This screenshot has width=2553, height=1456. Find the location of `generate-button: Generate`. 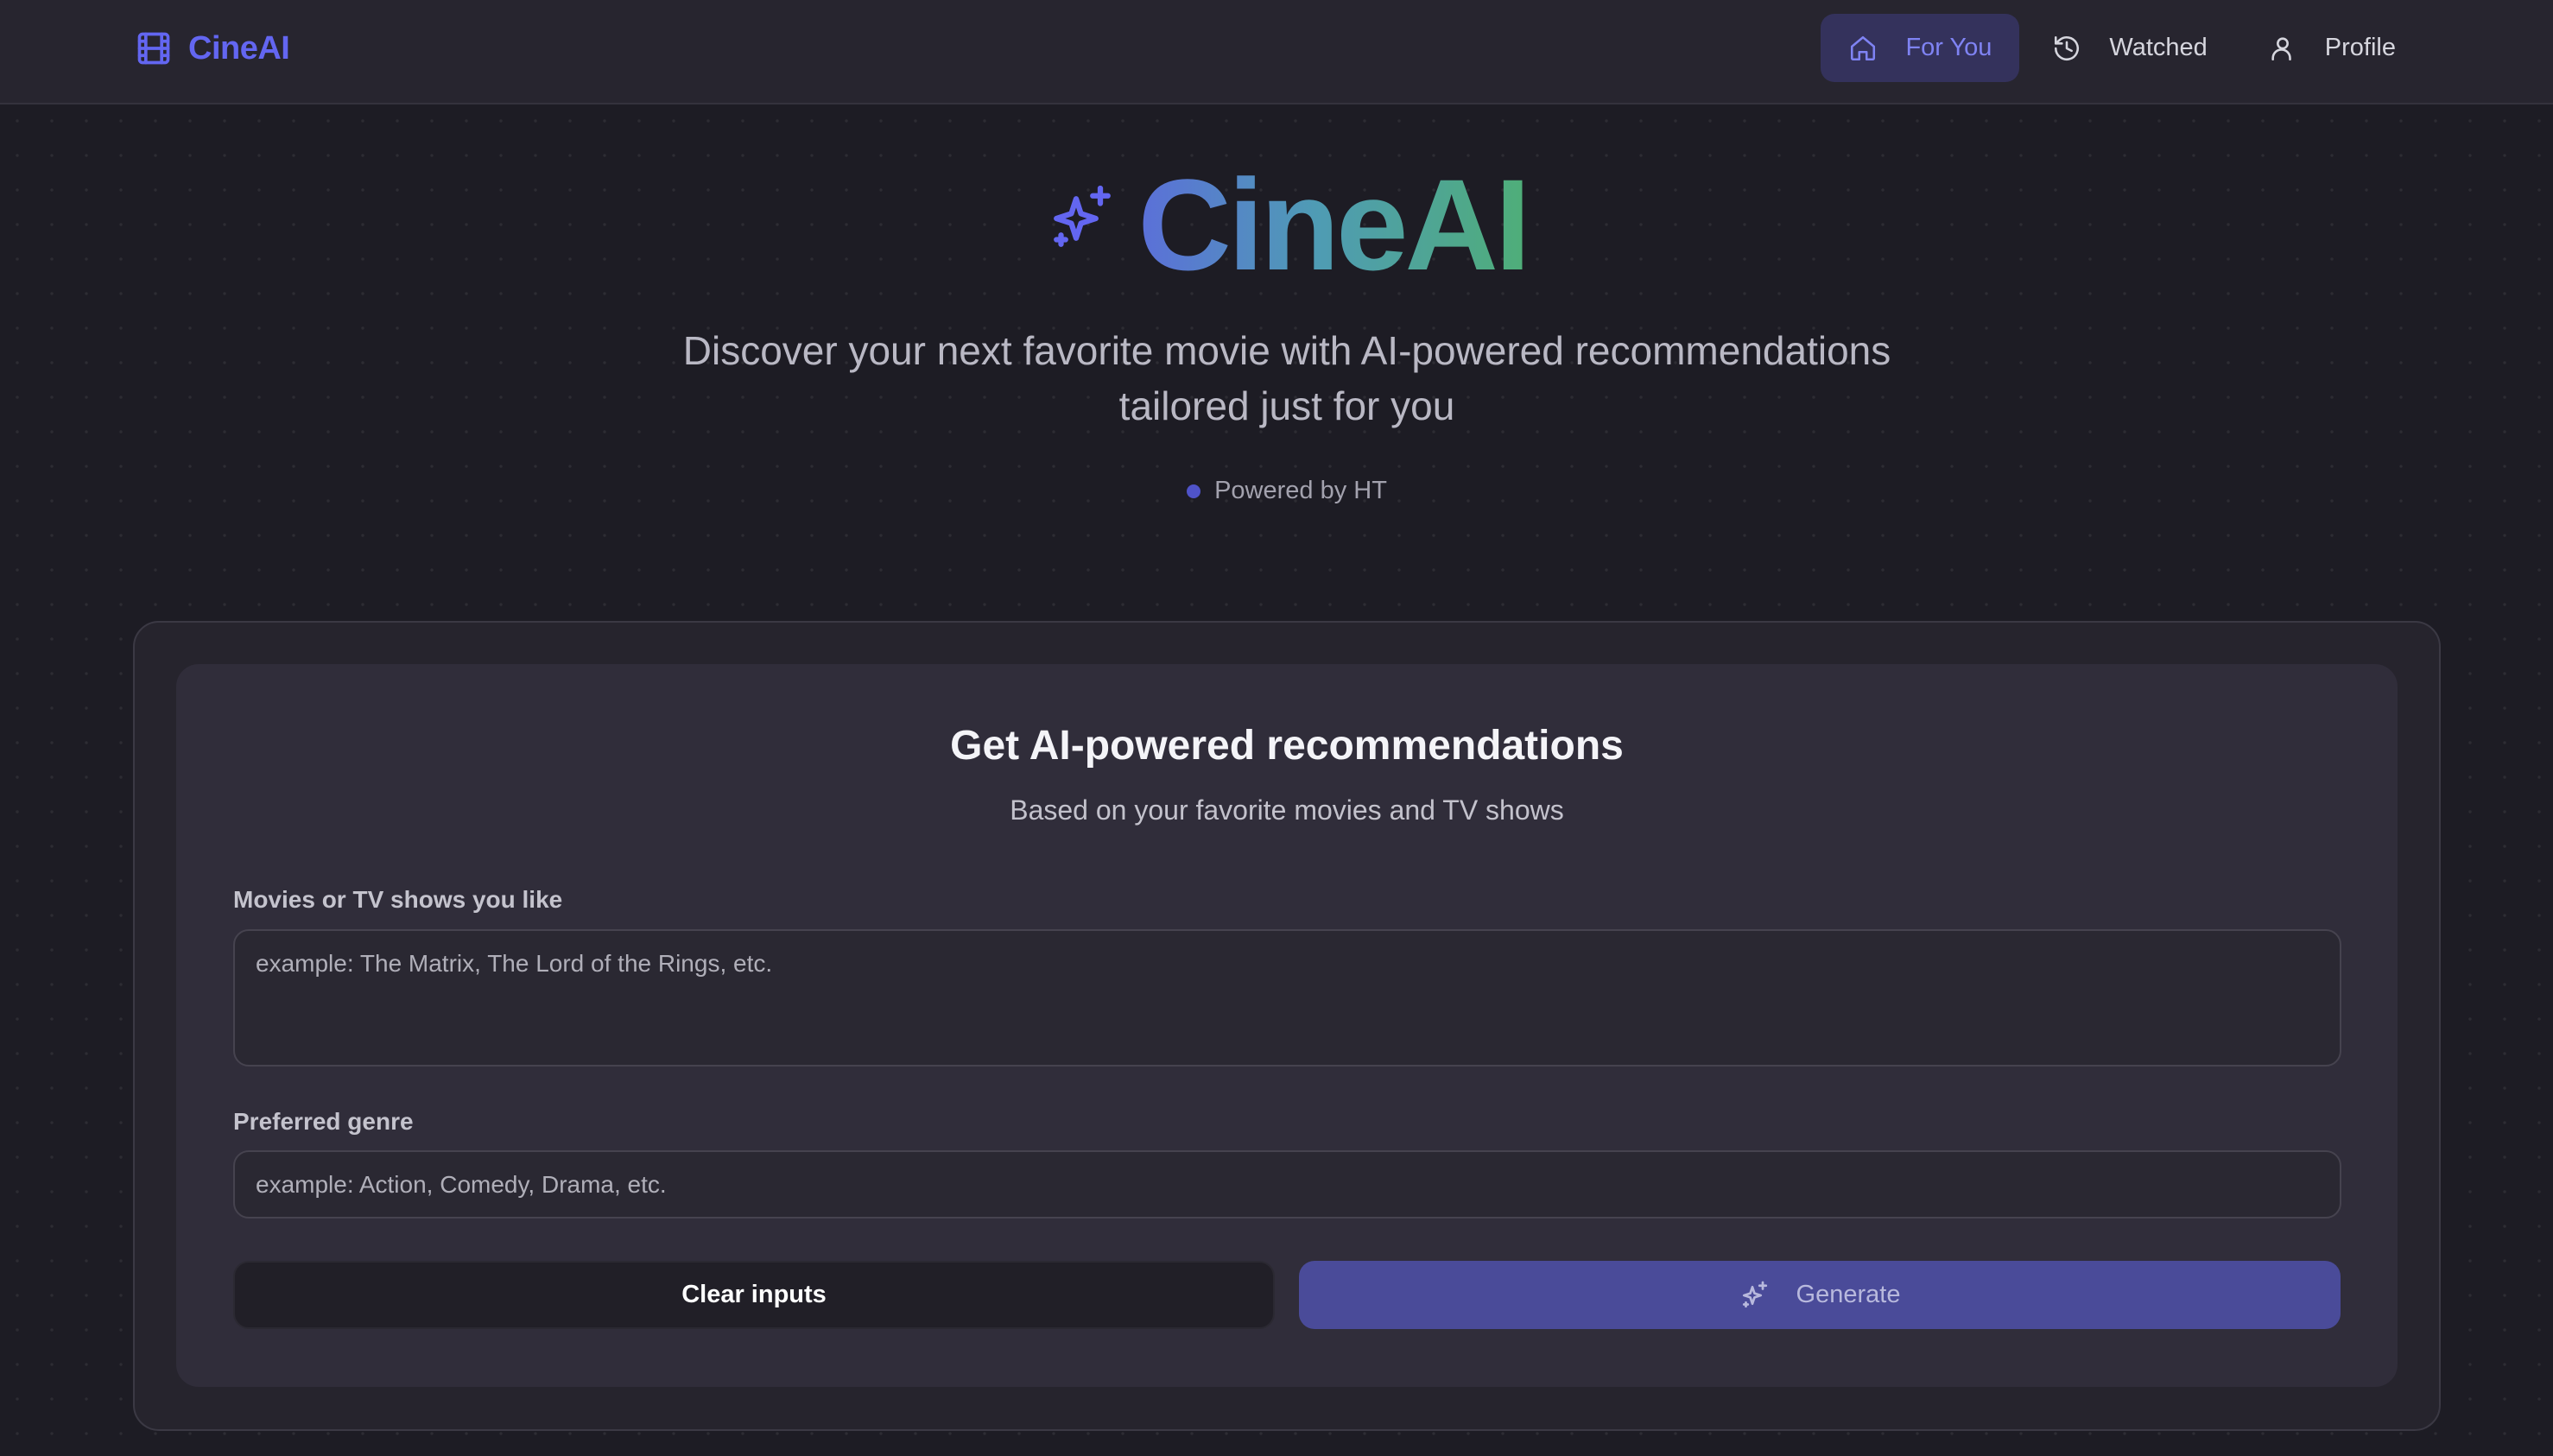

generate-button: Generate is located at coordinates (1820, 1295).